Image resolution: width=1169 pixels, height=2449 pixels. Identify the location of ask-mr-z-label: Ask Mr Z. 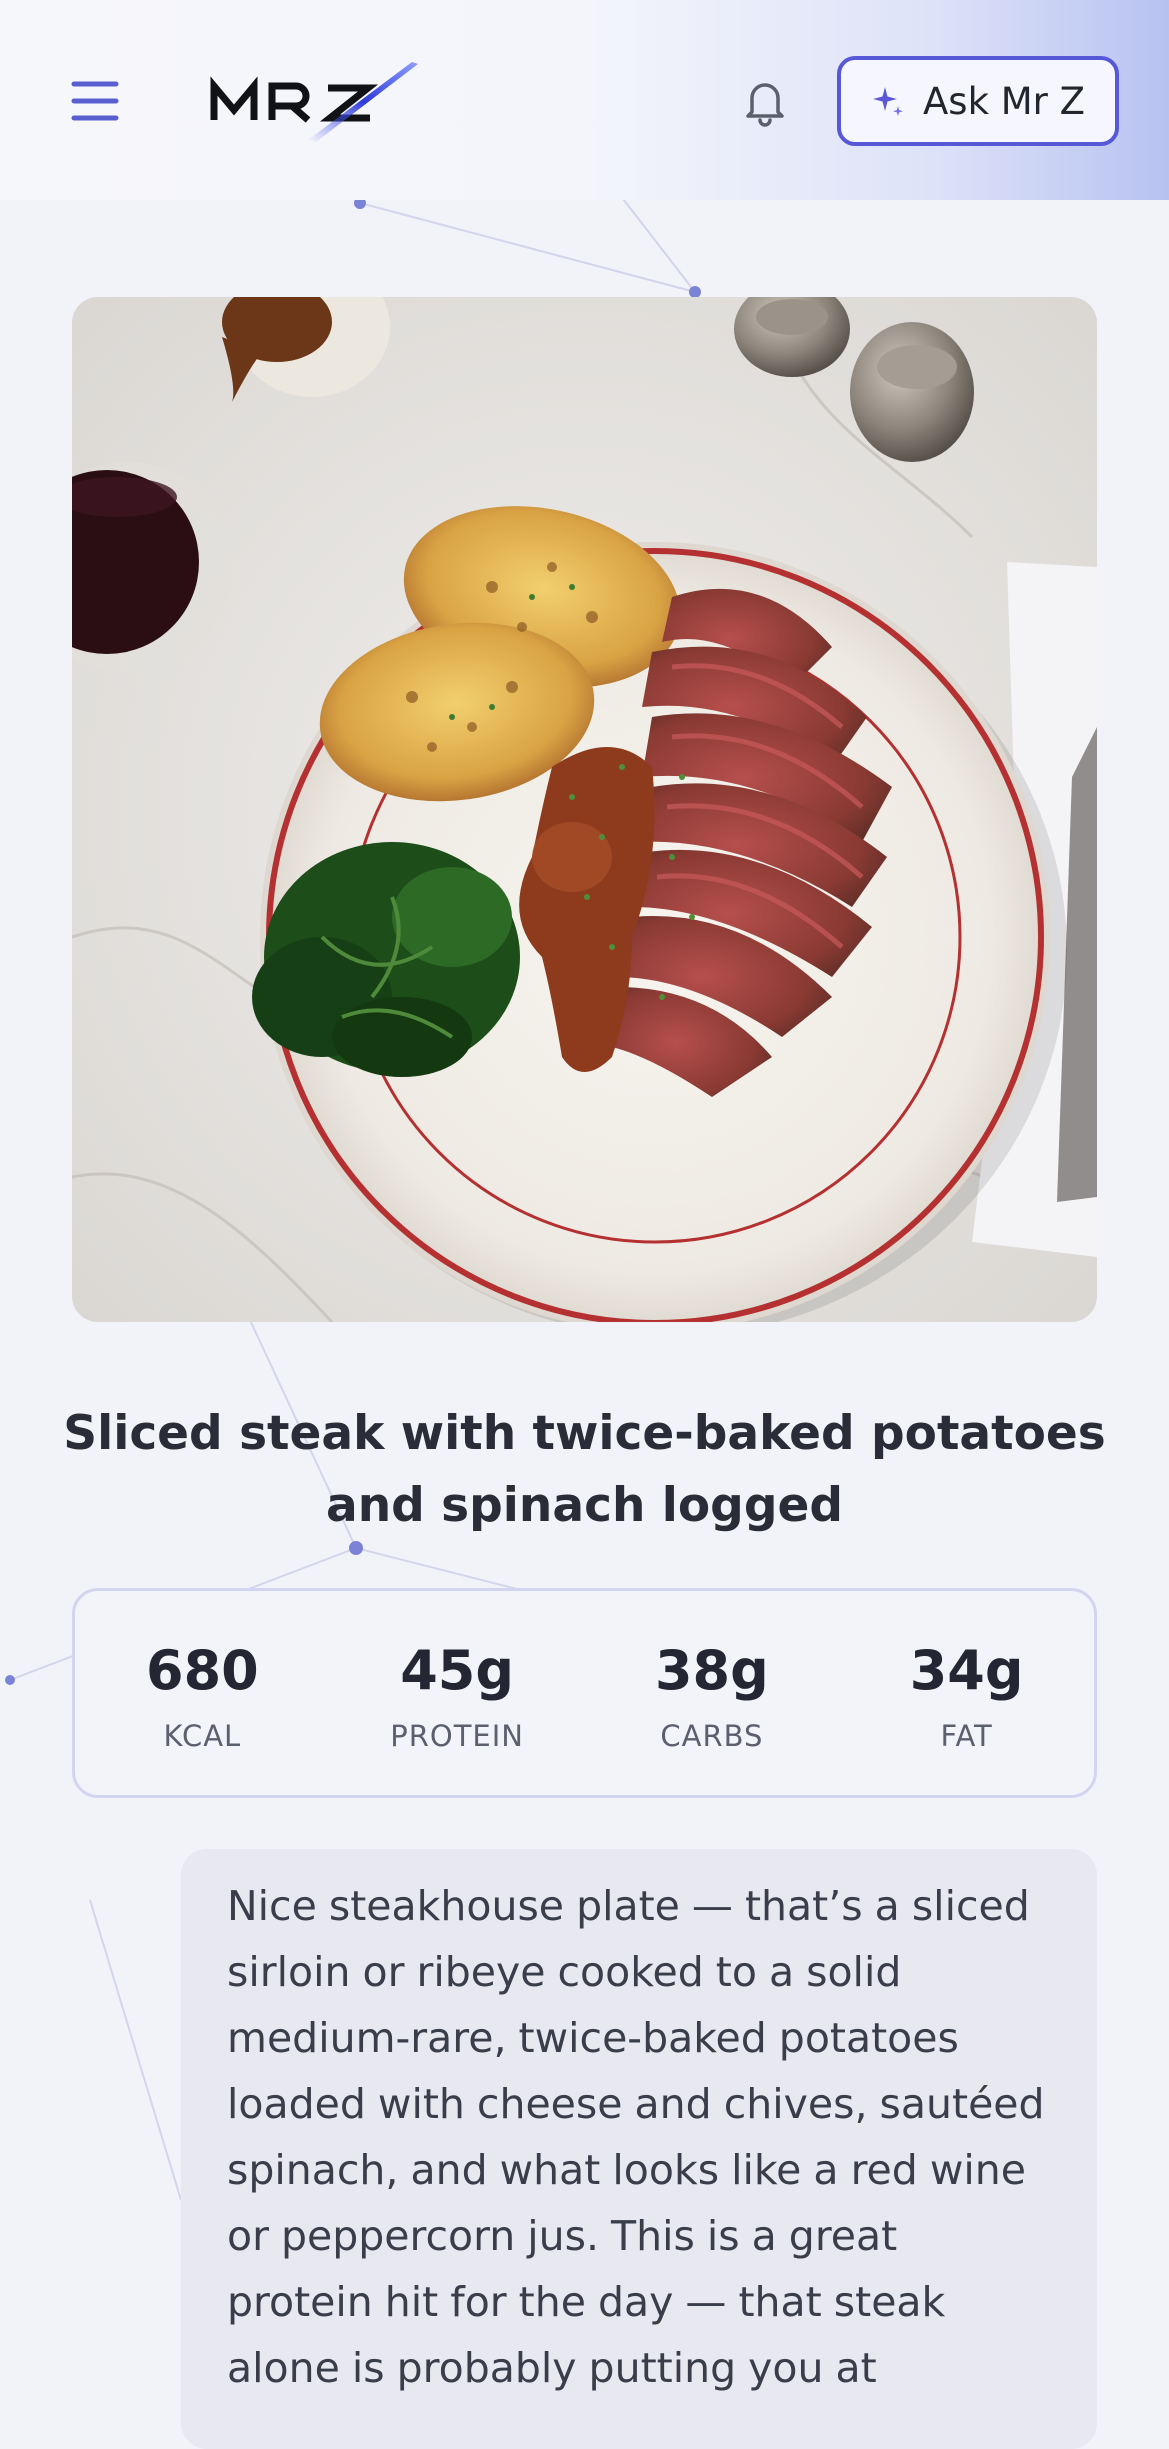
(1004, 101).